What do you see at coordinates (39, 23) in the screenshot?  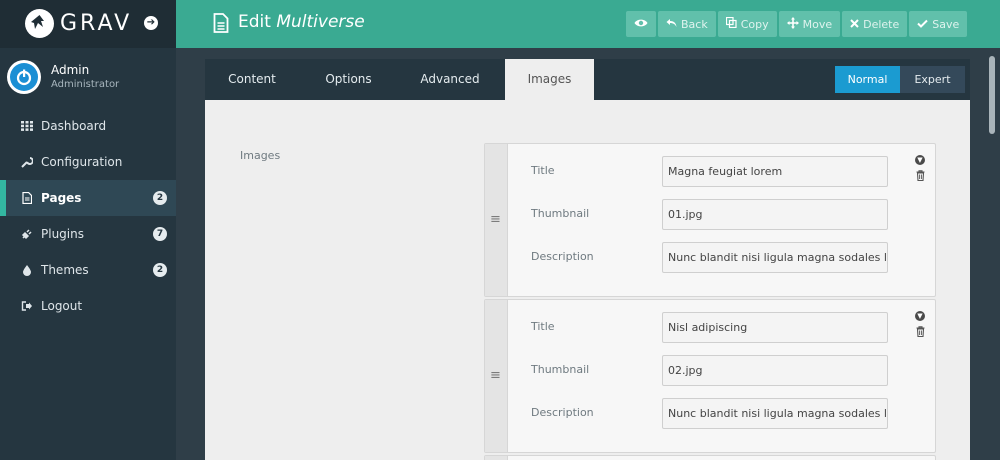 I see `grav-logo-icon` at bounding box center [39, 23].